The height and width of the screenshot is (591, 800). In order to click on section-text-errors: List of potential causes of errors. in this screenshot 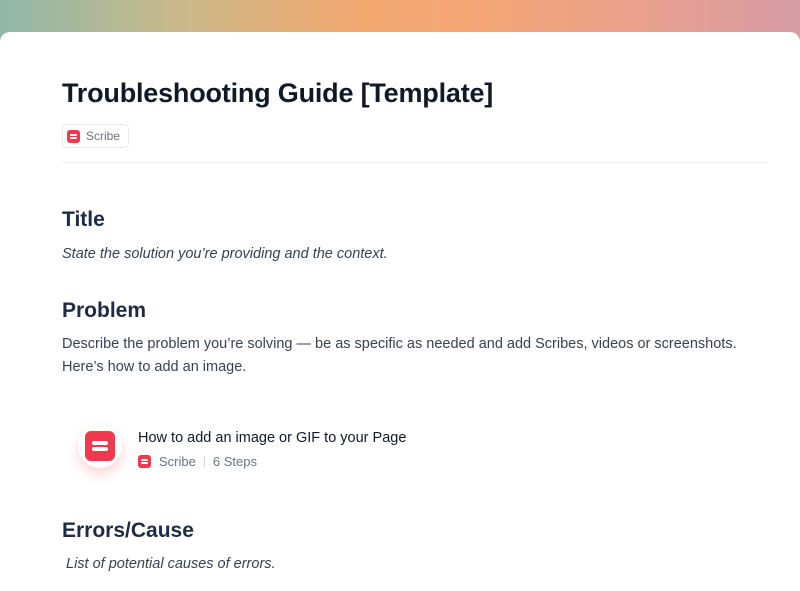, I will do `click(171, 564)`.